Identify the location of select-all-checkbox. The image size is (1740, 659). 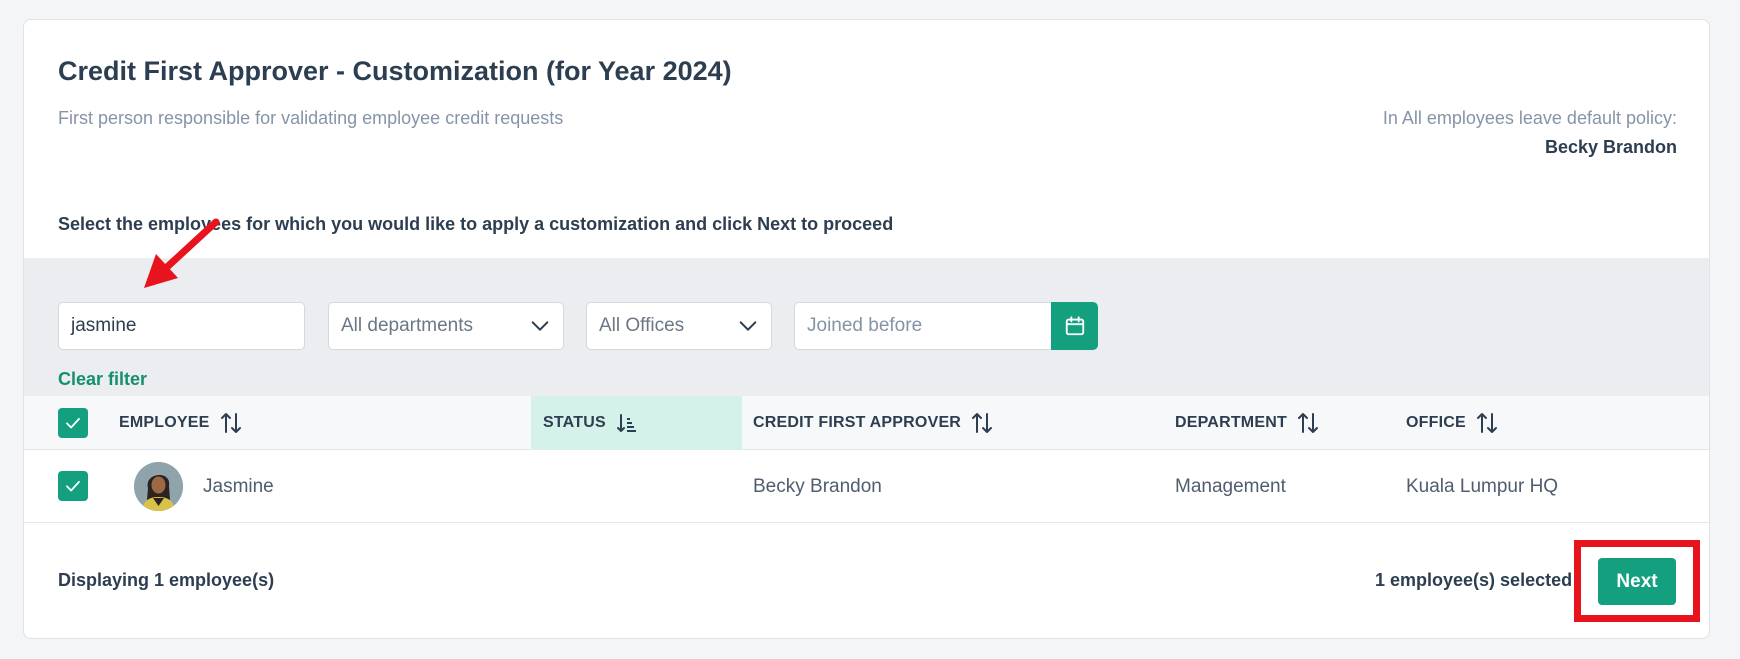
(73, 423).